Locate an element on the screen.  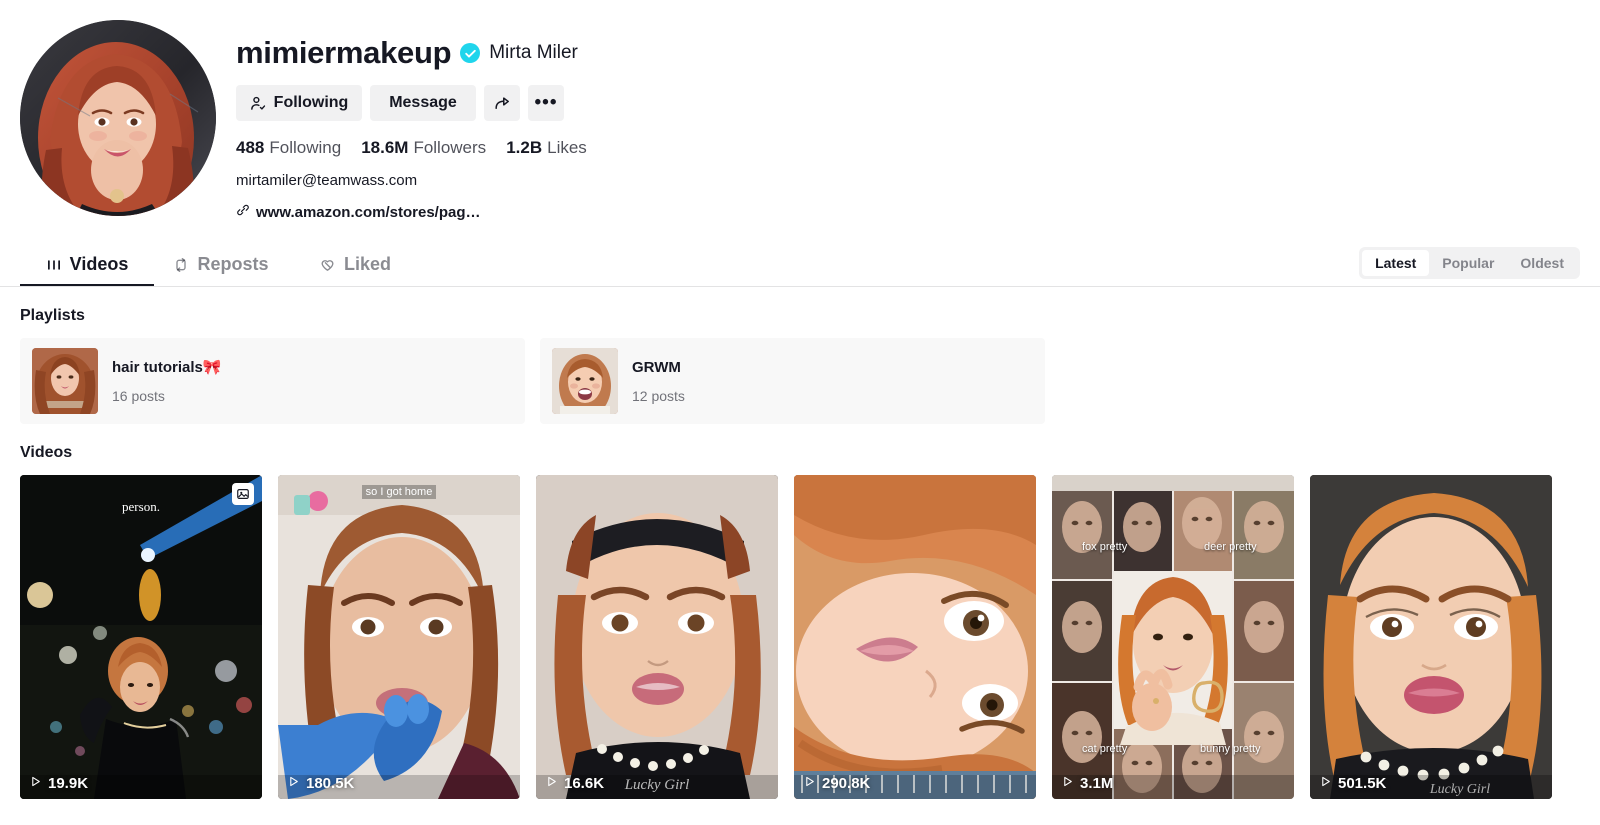
video-card: so I got home 180.5K is located at coordinates (399, 637).